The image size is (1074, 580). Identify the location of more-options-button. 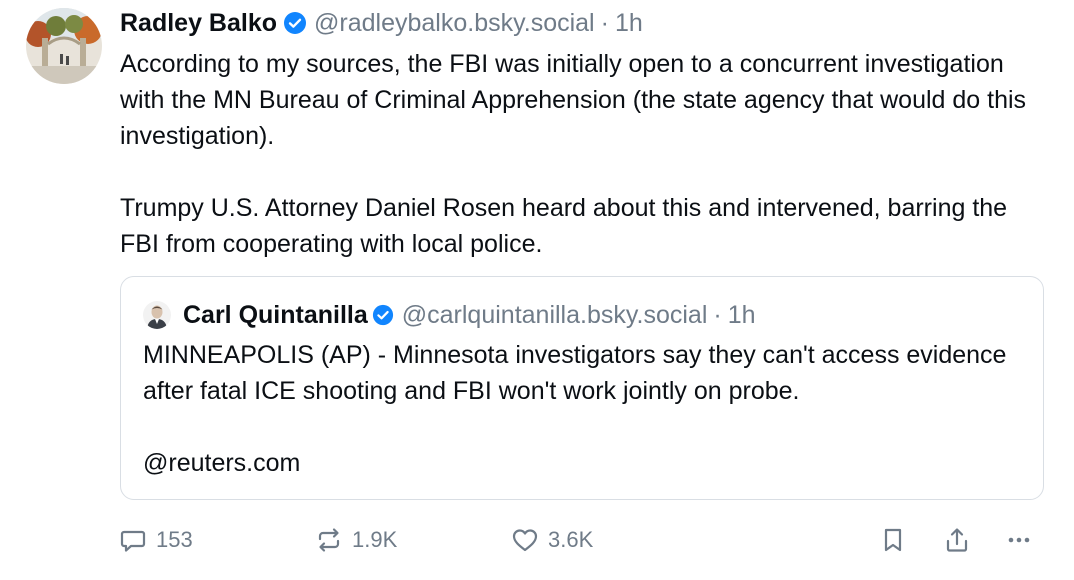
(1019, 540).